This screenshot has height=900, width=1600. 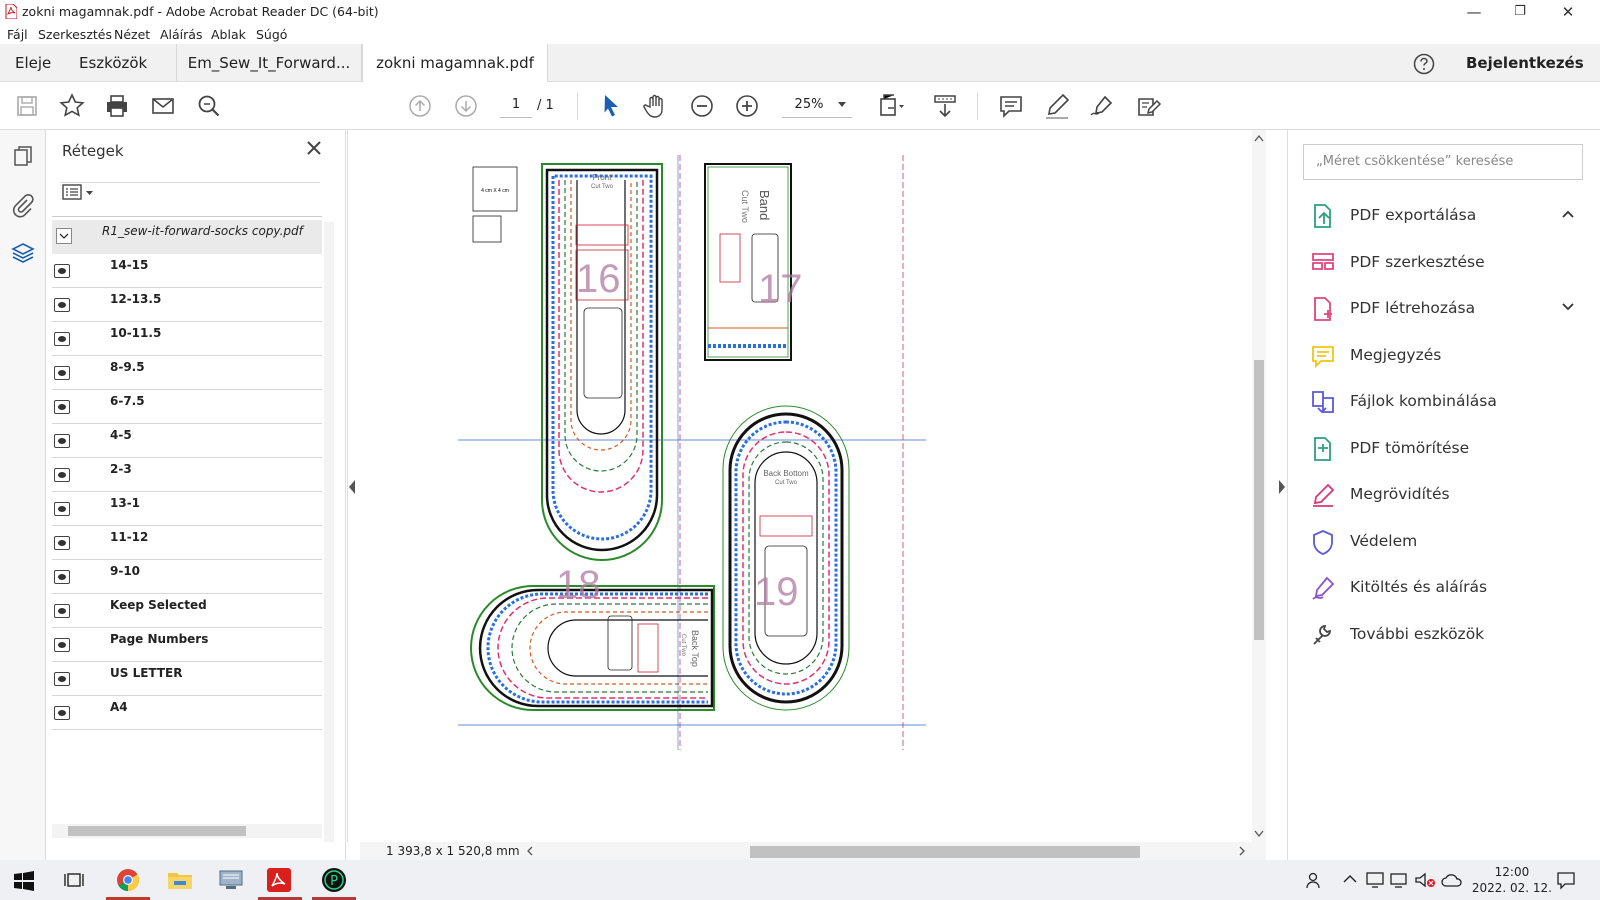 I want to click on remote-desktop-icon, so click(x=231, y=880).